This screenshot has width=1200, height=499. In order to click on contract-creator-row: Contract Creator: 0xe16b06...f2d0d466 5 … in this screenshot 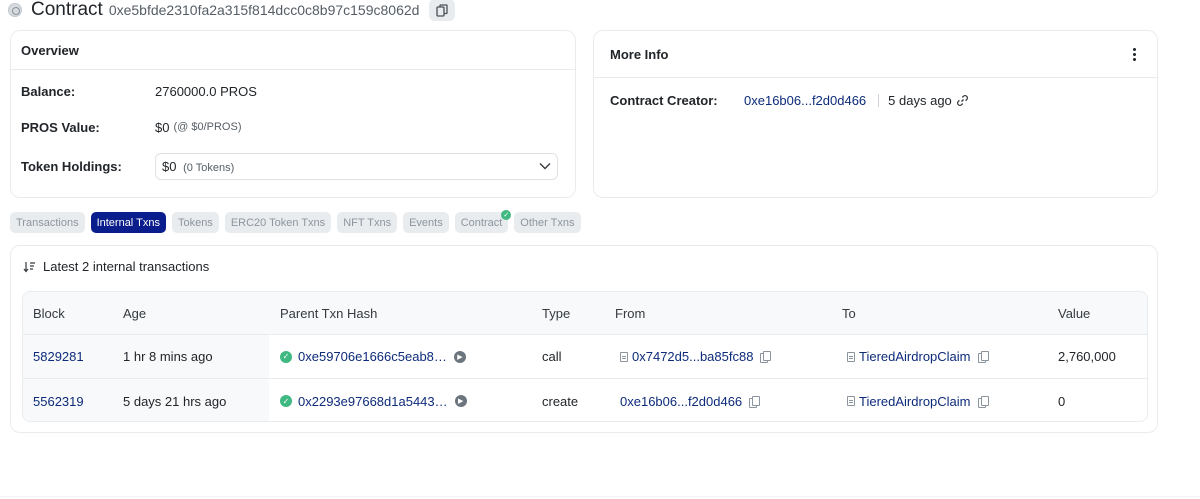, I will do `click(789, 100)`.